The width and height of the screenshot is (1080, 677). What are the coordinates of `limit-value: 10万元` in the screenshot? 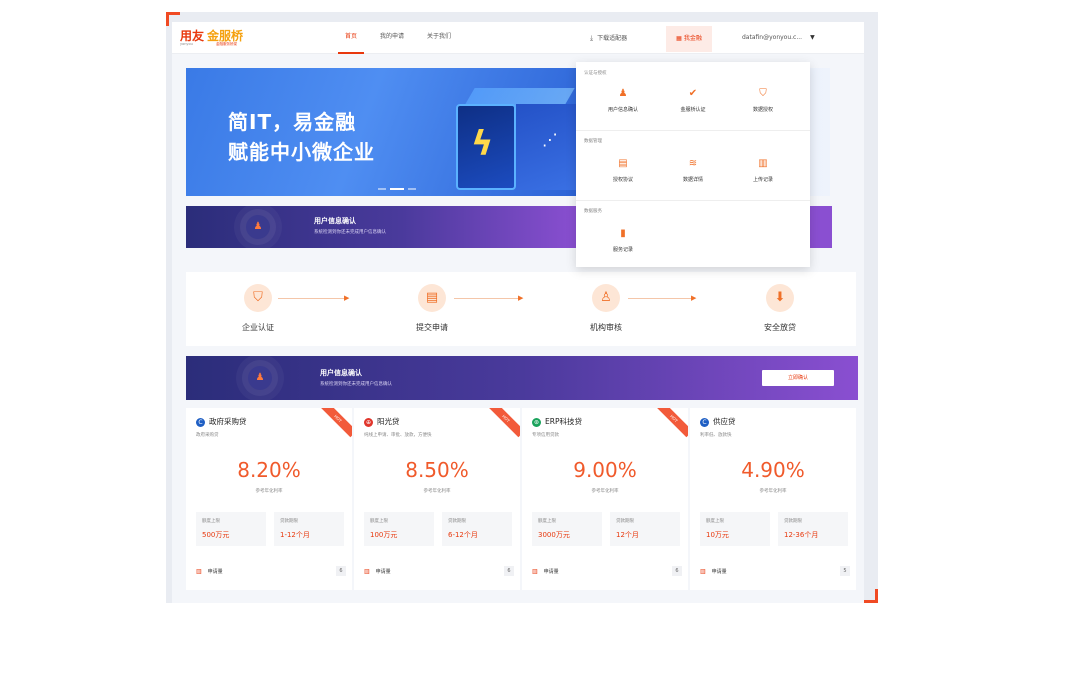 It's located at (717, 535).